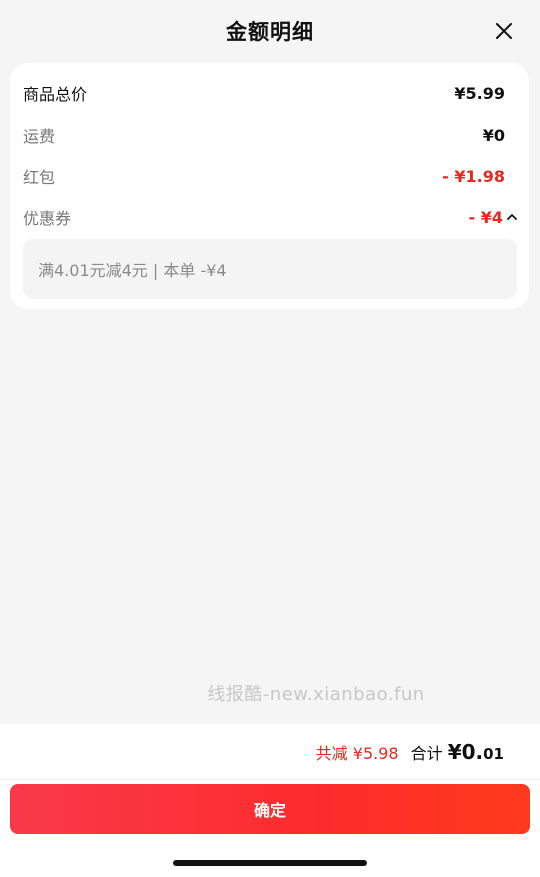 The width and height of the screenshot is (540, 877). Describe the element at coordinates (264, 135) in the screenshot. I see `shipping-row: 运费 ¥0` at that location.